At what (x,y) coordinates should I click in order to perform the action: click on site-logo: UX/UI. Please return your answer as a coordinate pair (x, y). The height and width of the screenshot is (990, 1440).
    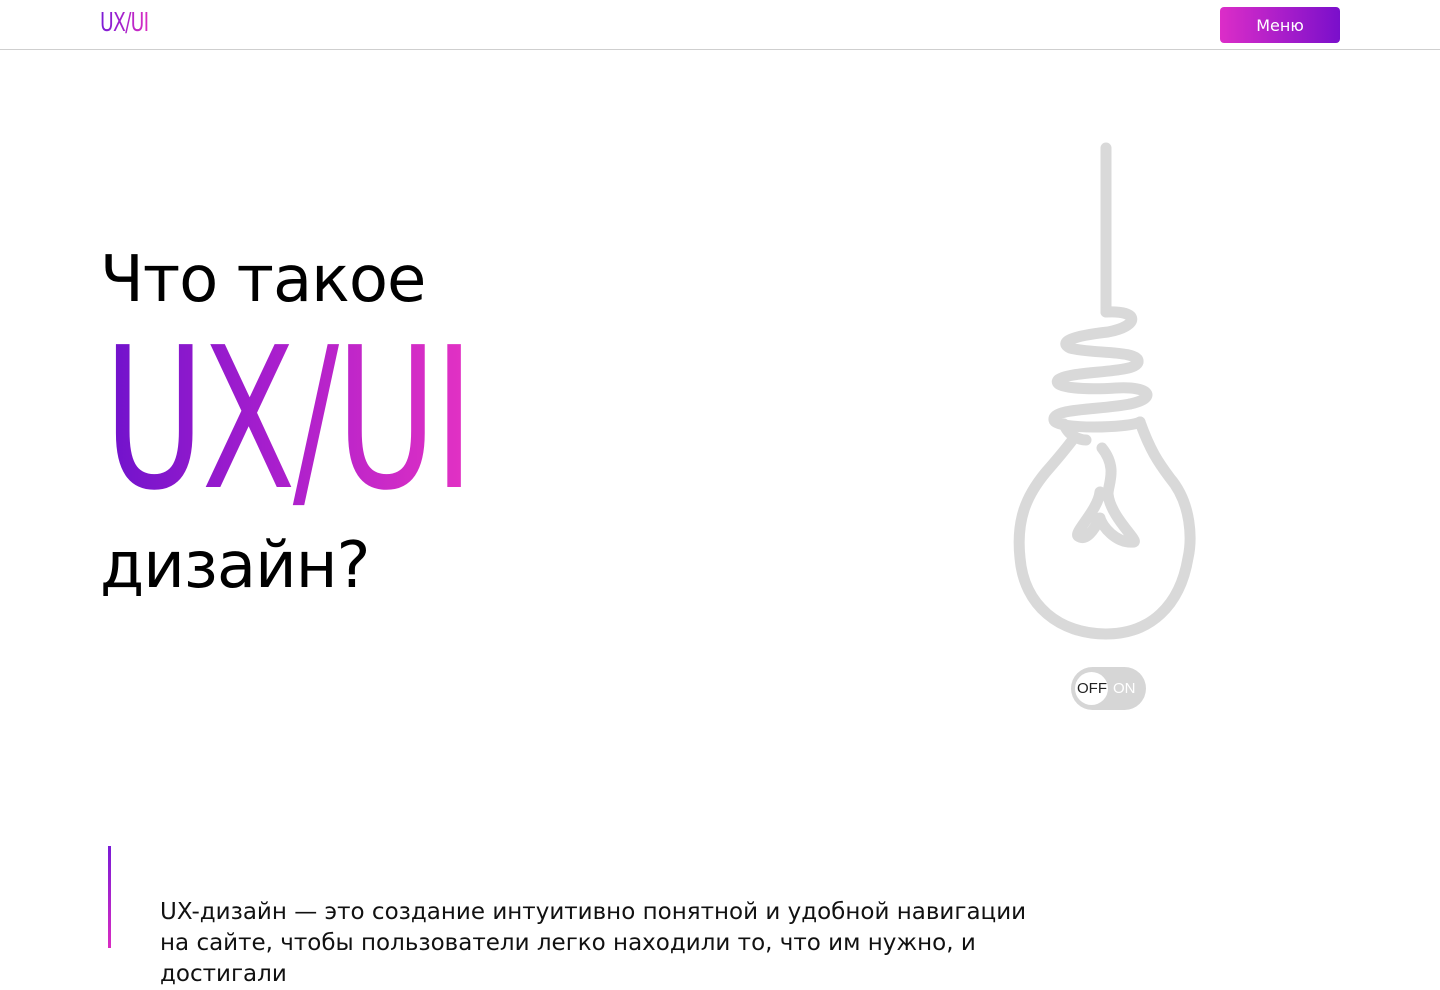
    Looking at the image, I should click on (124, 23).